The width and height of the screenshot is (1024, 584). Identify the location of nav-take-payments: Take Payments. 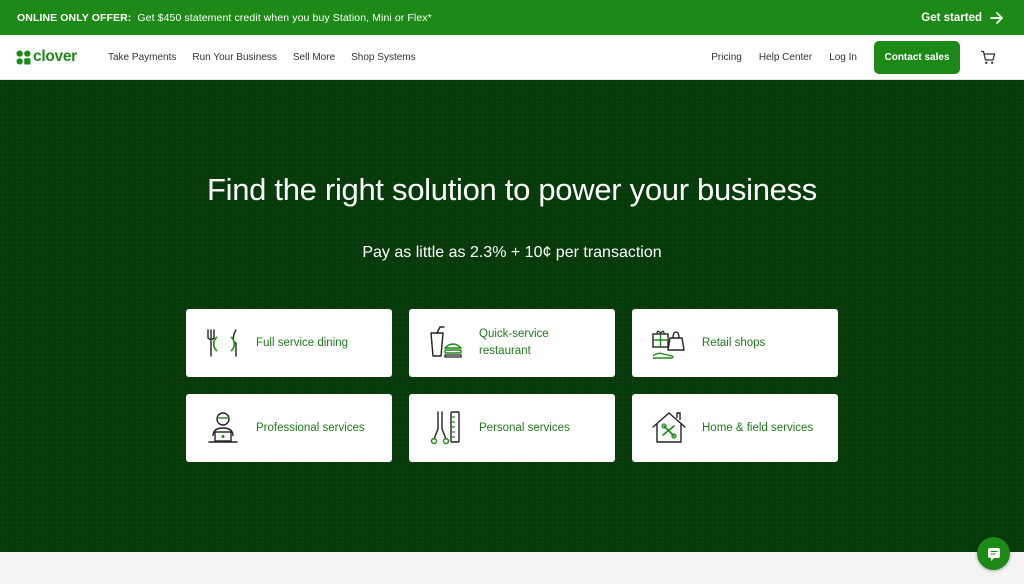
(142, 57).